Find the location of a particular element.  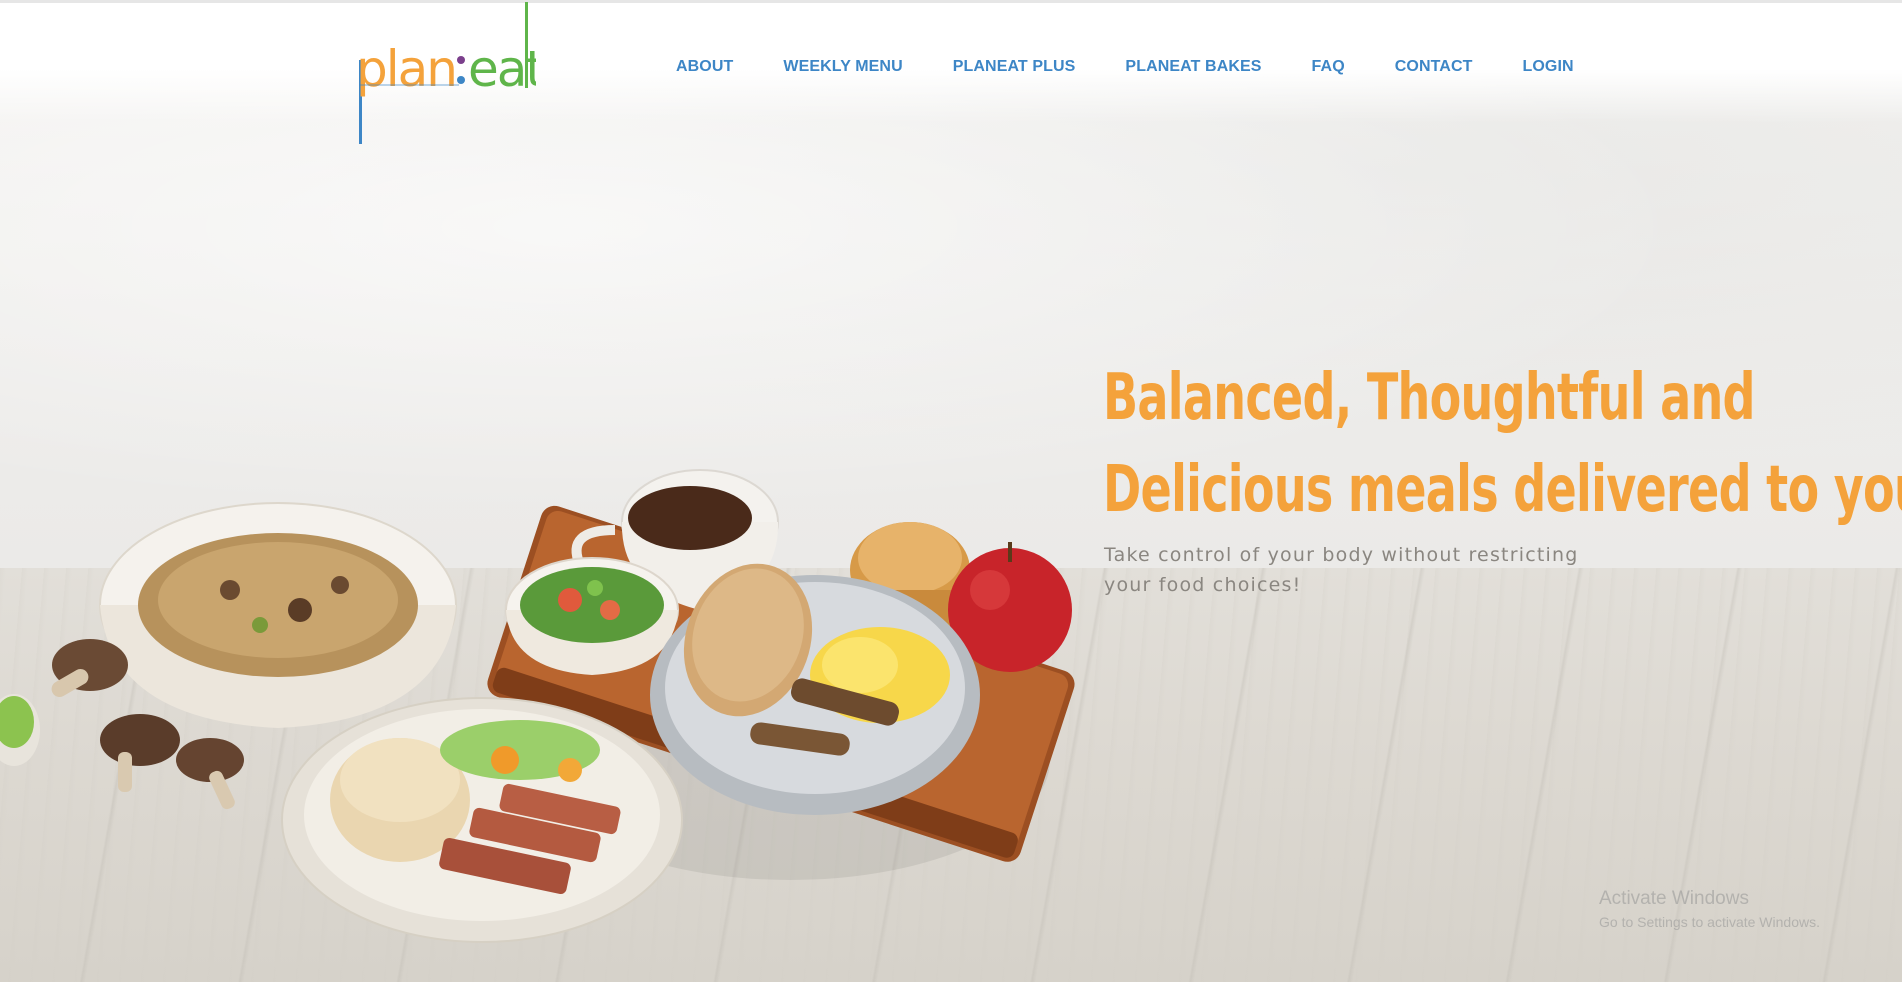

planeat-logo-mark: plan eat is located at coordinates (451, 73).